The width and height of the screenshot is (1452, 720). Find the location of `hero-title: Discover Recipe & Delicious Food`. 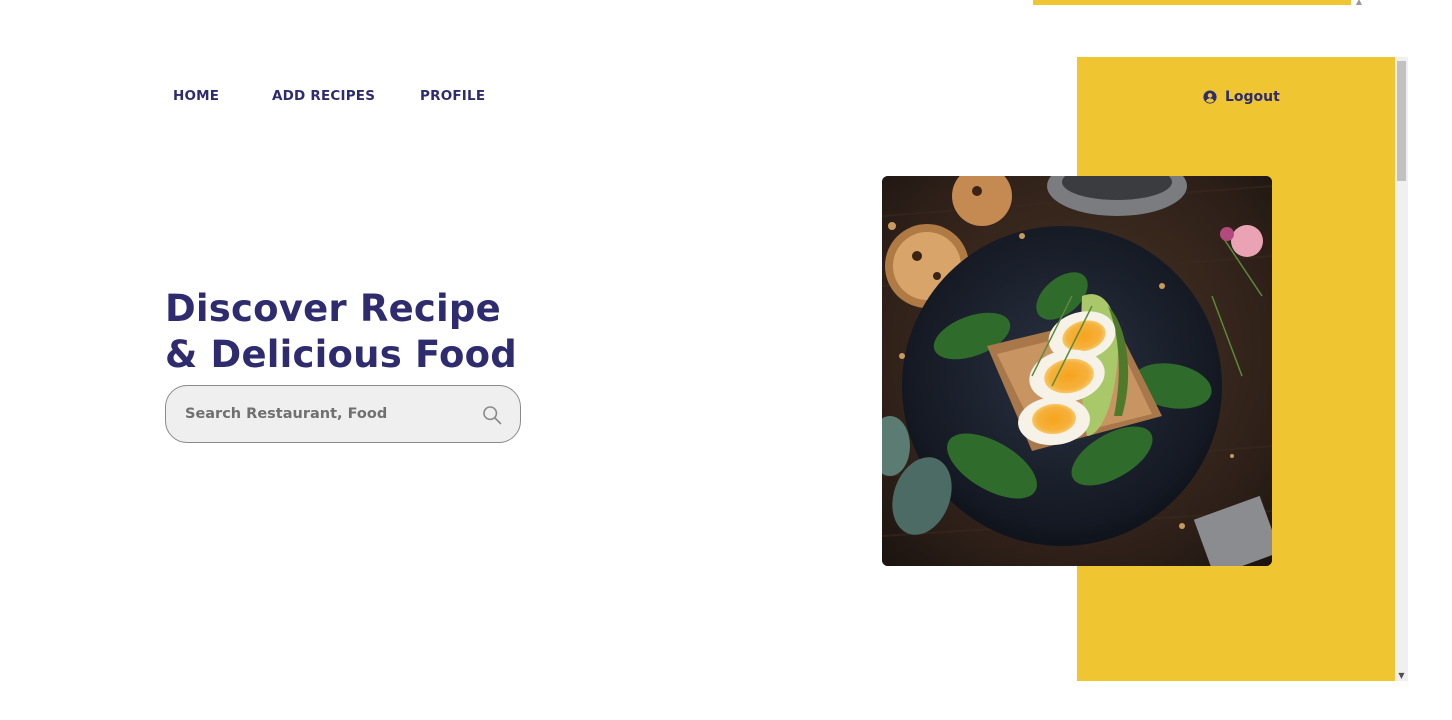

hero-title: Discover Recipe & Delicious Food is located at coordinates (341, 332).